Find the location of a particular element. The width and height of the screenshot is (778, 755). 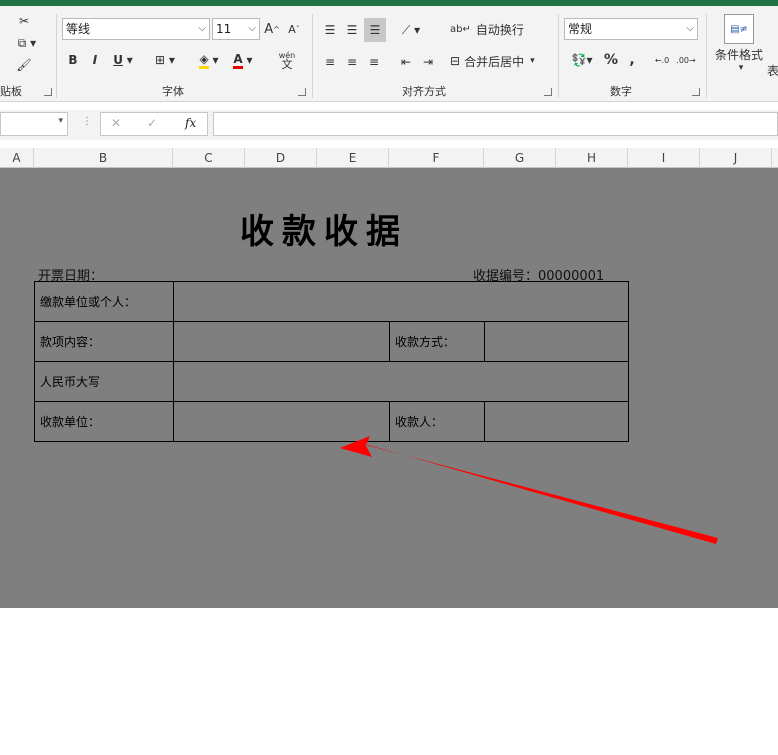

copy-icon: ⧉ ▾ is located at coordinates (27, 43).